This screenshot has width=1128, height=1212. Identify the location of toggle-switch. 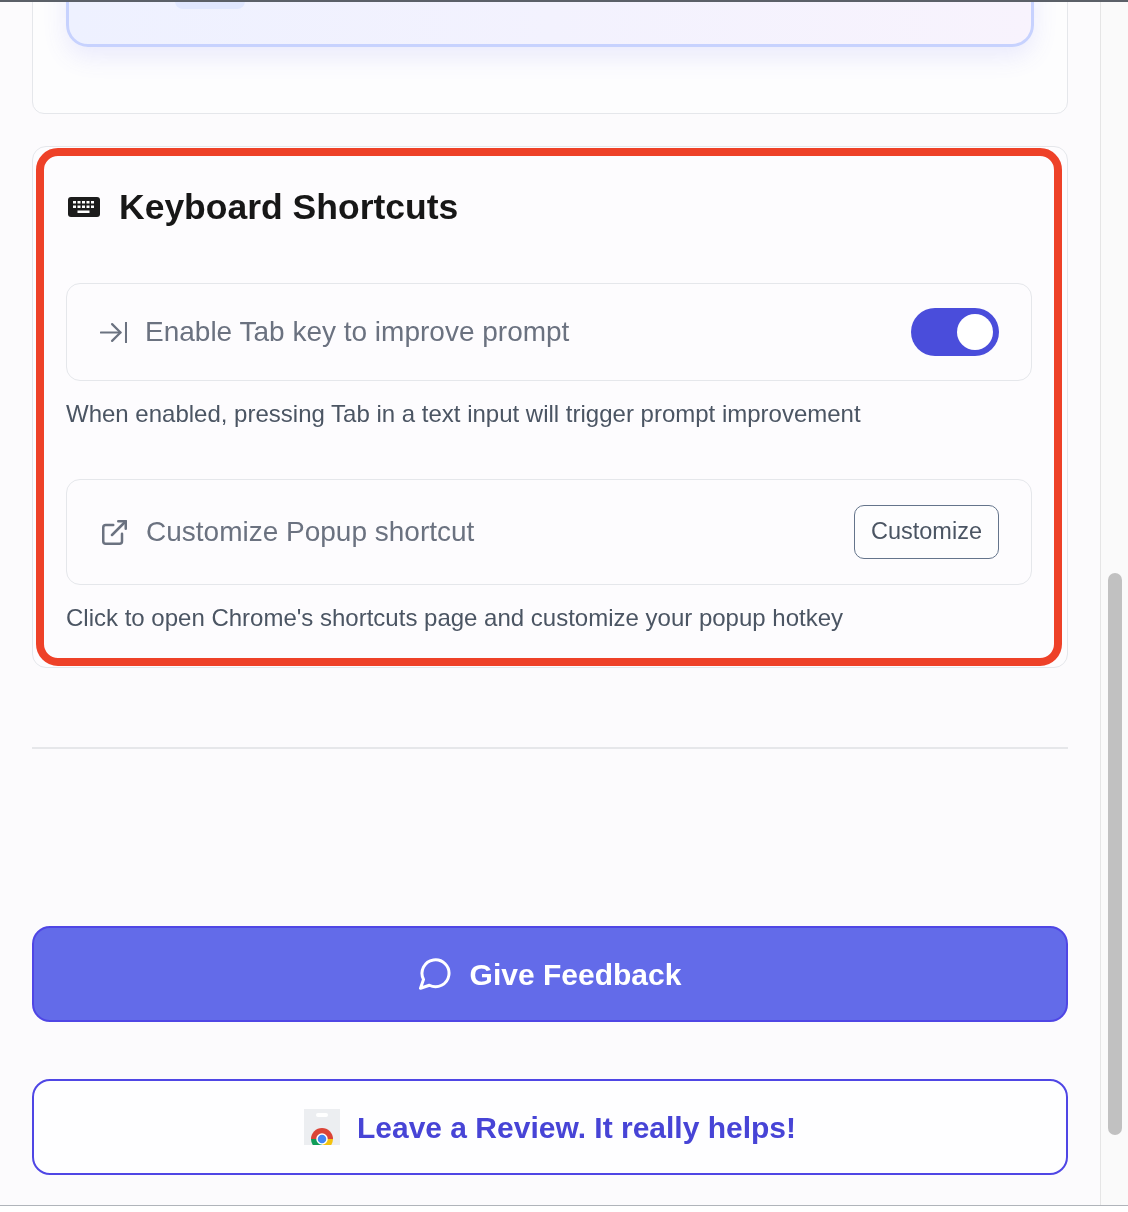
(955, 332).